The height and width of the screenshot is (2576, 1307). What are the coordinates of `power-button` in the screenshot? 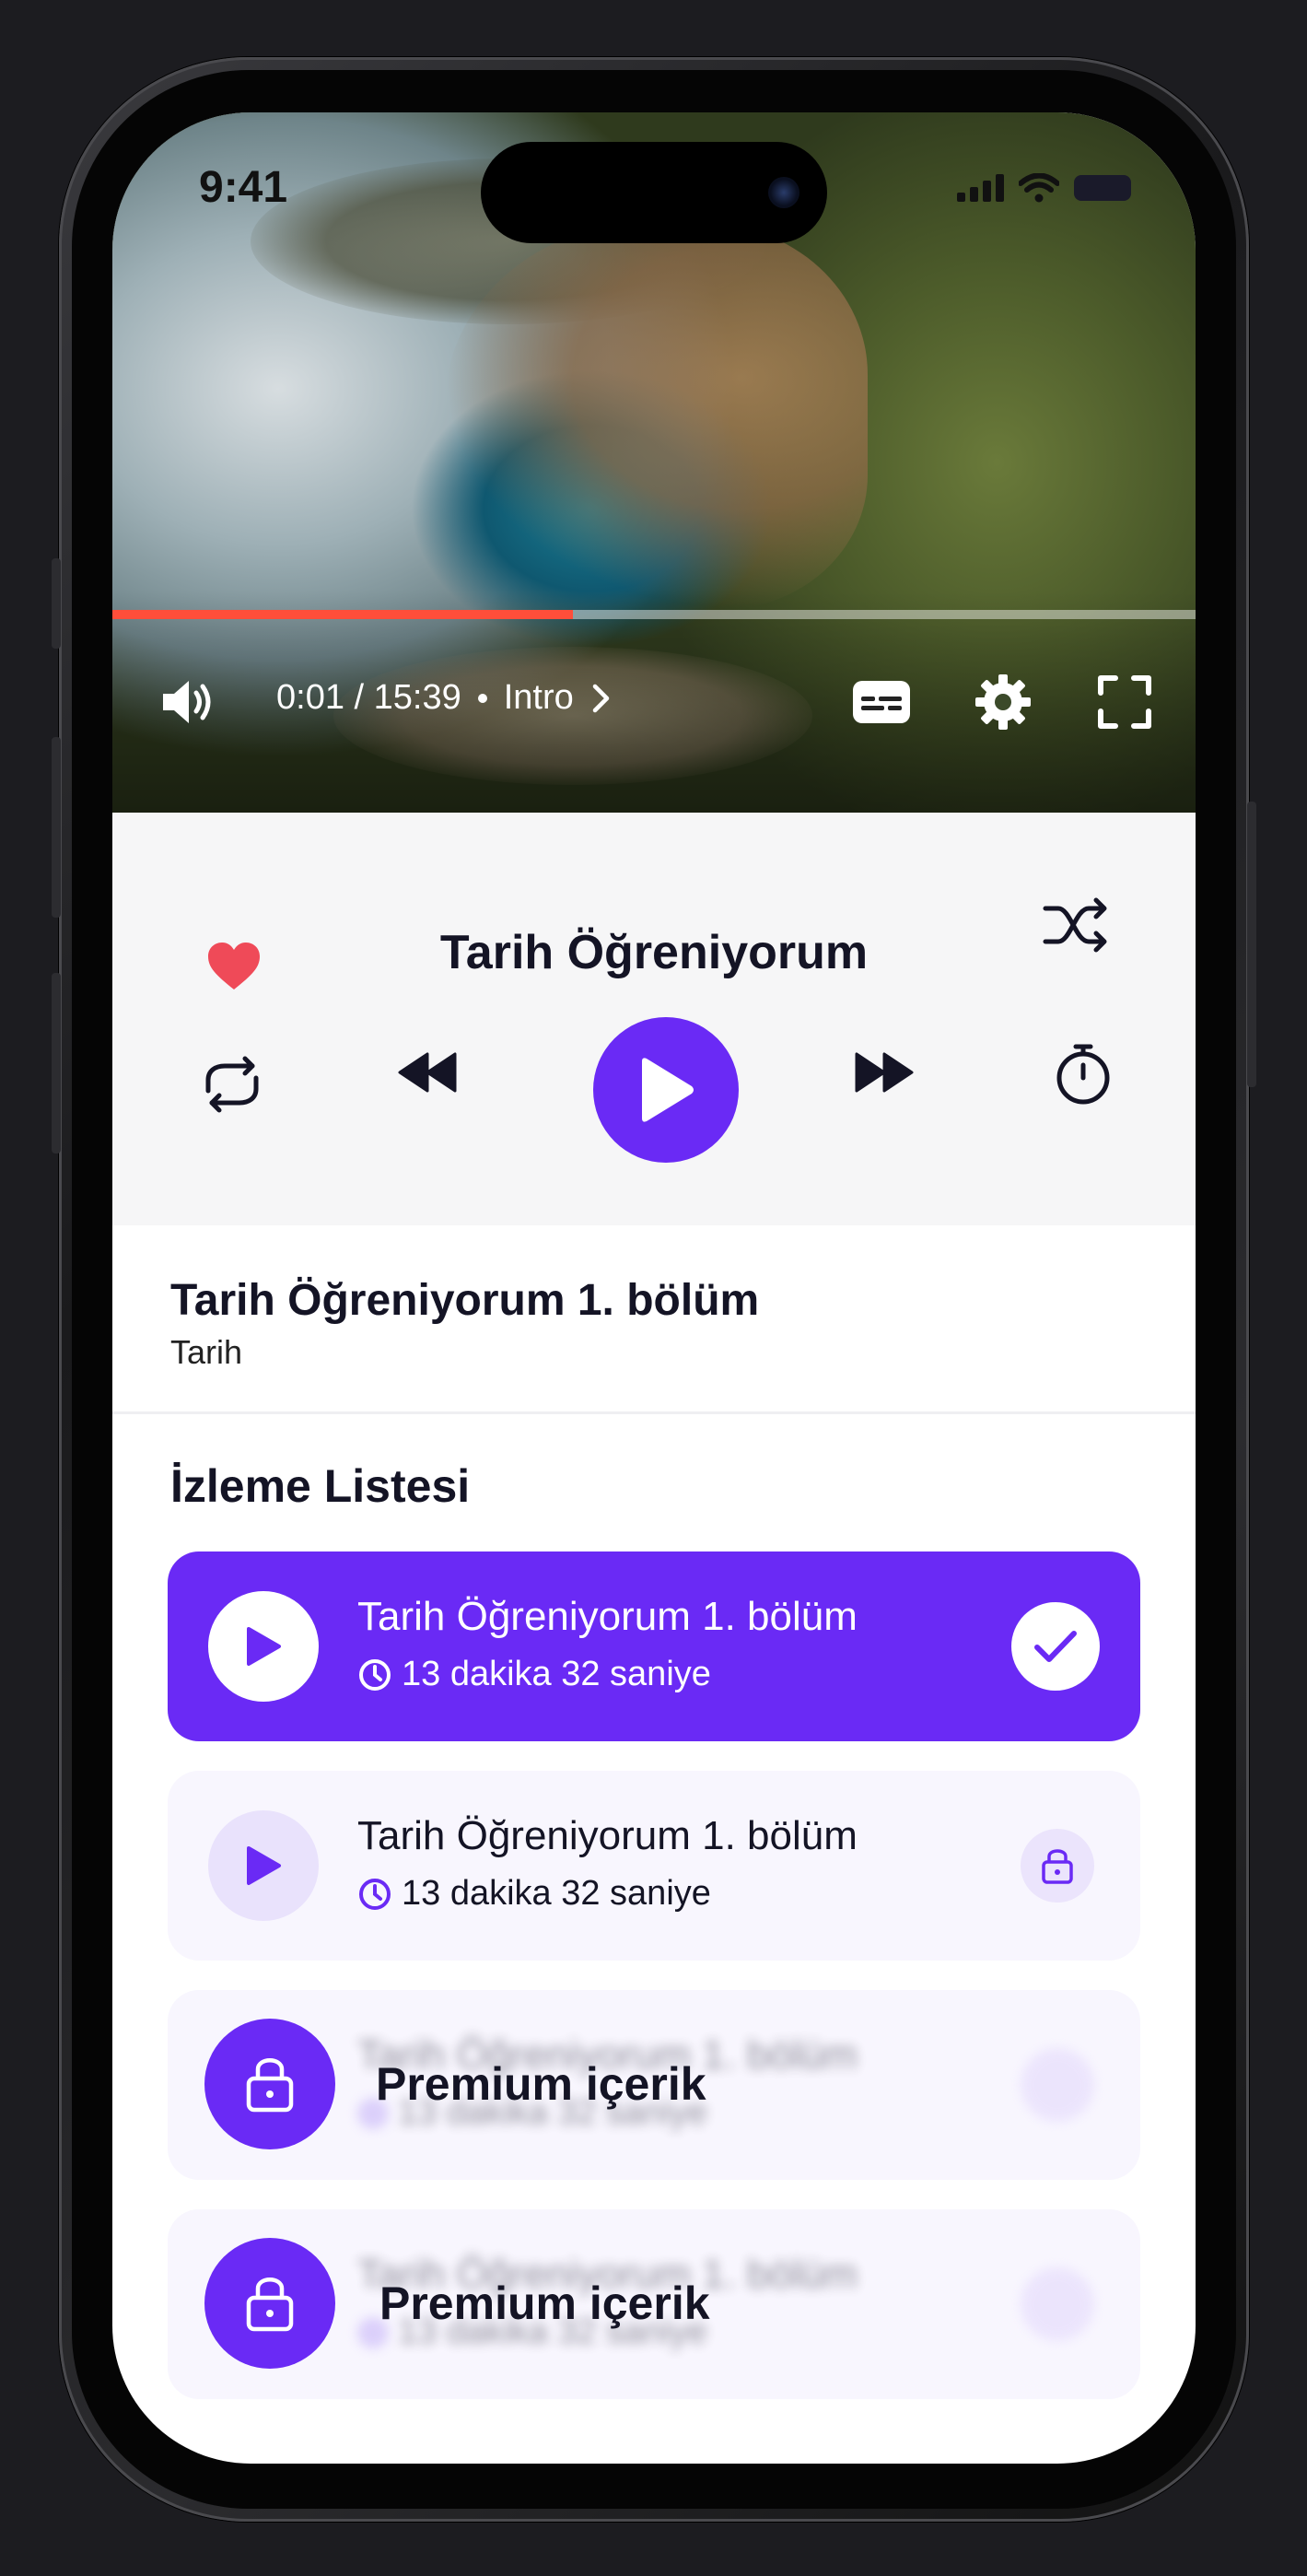 It's located at (1251, 945).